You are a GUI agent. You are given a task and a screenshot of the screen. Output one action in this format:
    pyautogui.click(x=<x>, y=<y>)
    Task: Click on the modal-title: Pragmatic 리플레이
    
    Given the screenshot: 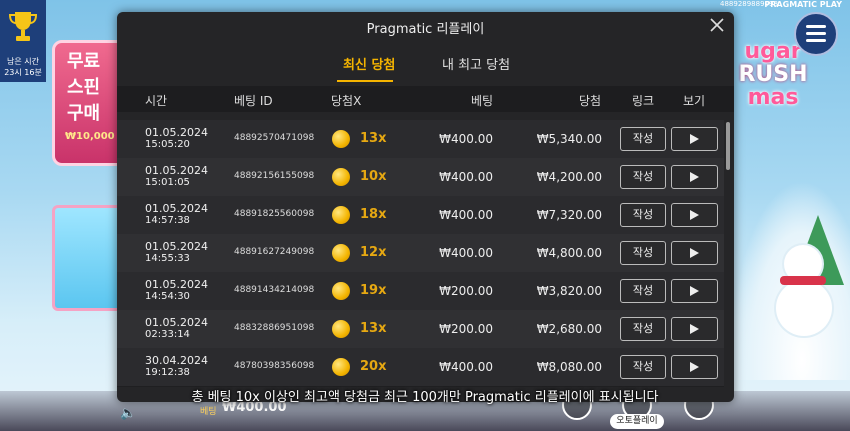 What is the action you would take?
    pyautogui.click(x=425, y=29)
    